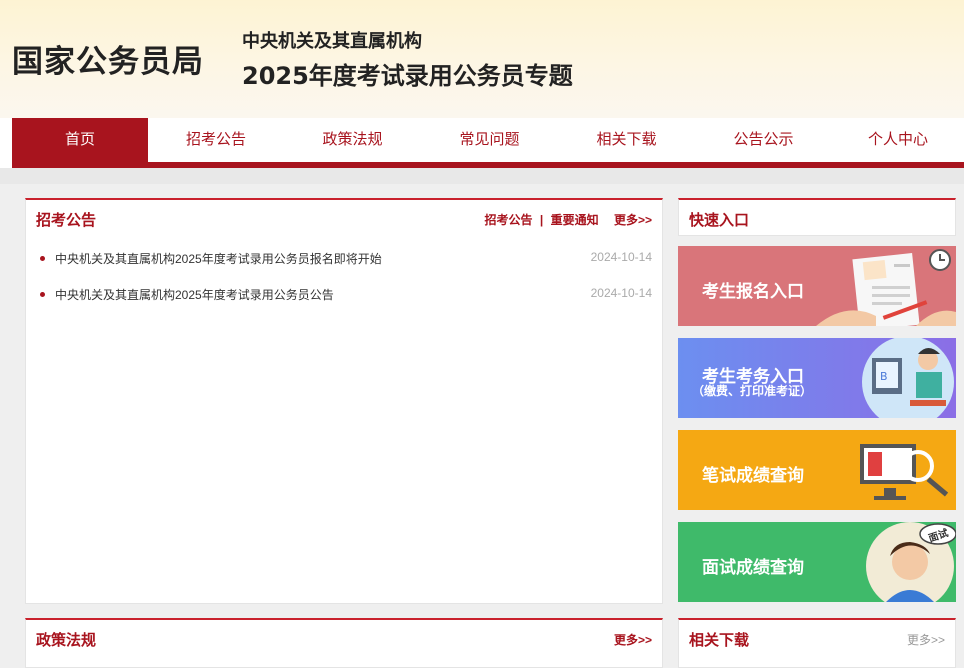 The width and height of the screenshot is (964, 668). I want to click on nav-faq: 常见问题, so click(489, 140).